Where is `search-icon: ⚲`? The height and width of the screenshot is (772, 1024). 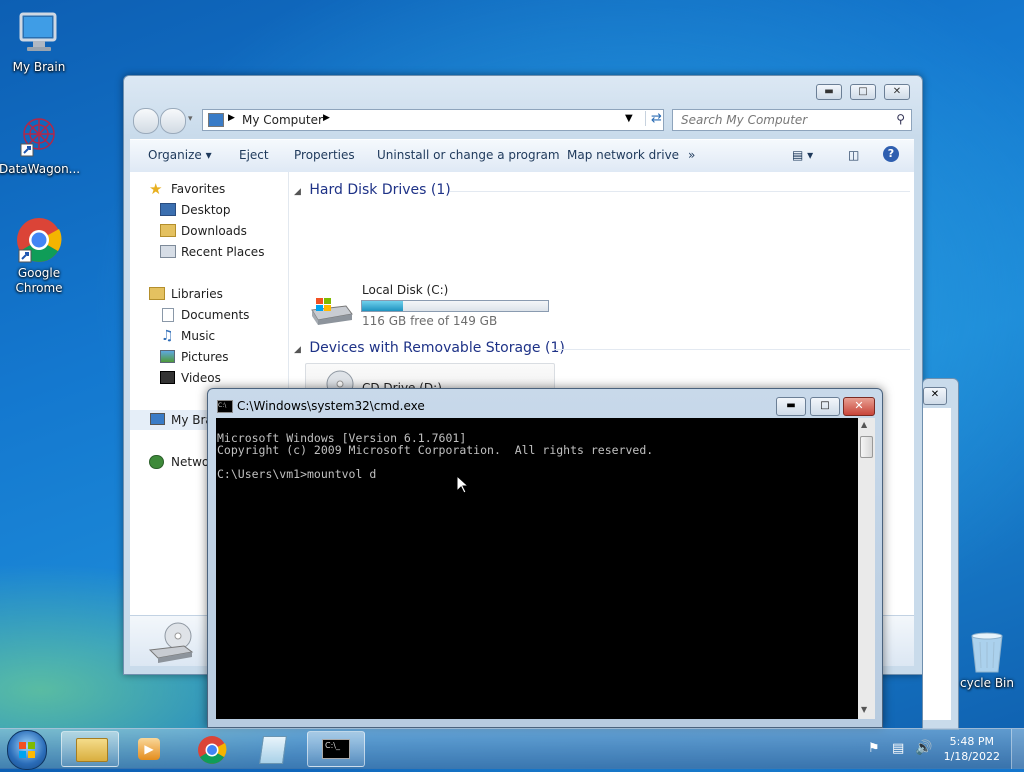 search-icon: ⚲ is located at coordinates (900, 119).